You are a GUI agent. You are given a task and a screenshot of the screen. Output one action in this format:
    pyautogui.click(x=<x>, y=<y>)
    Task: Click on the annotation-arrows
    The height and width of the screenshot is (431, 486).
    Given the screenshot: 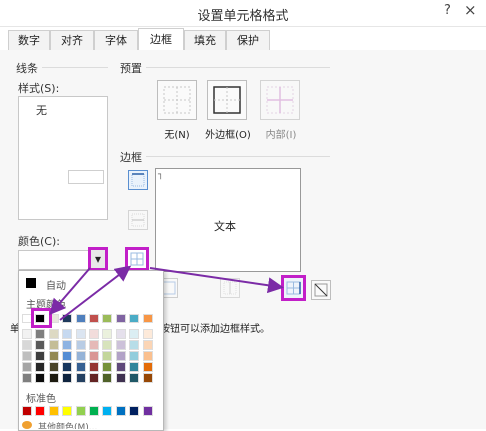 What is the action you would take?
    pyautogui.click(x=166, y=293)
    